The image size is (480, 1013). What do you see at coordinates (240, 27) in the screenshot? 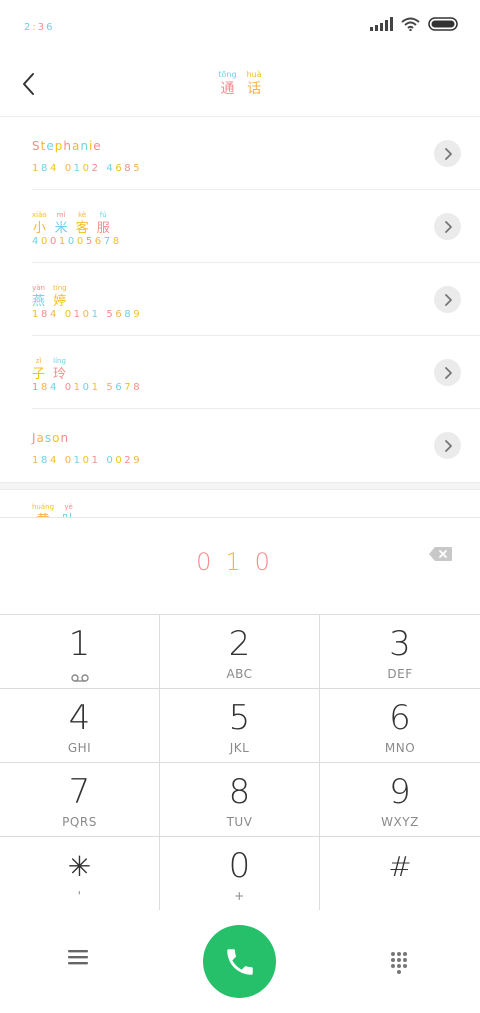
I see `status-bar: 2:36` at bounding box center [240, 27].